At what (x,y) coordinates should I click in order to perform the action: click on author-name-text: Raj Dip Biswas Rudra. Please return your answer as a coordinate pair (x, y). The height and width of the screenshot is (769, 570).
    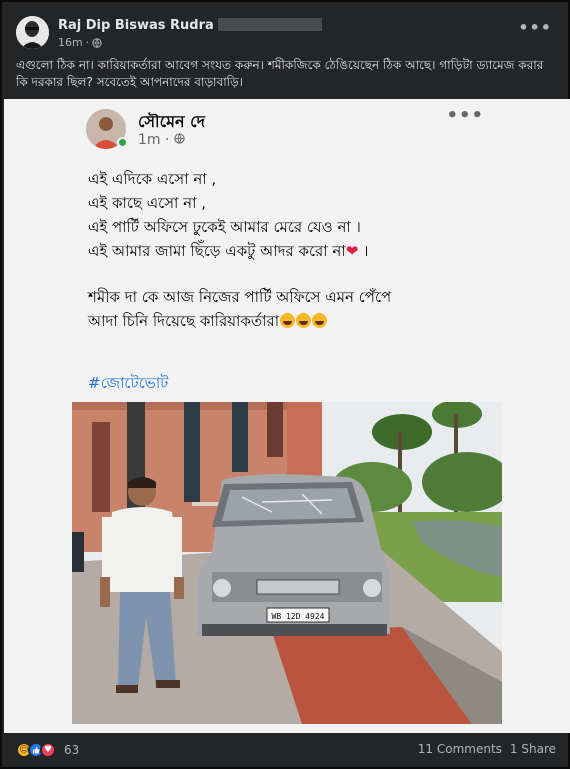
    Looking at the image, I should click on (136, 25).